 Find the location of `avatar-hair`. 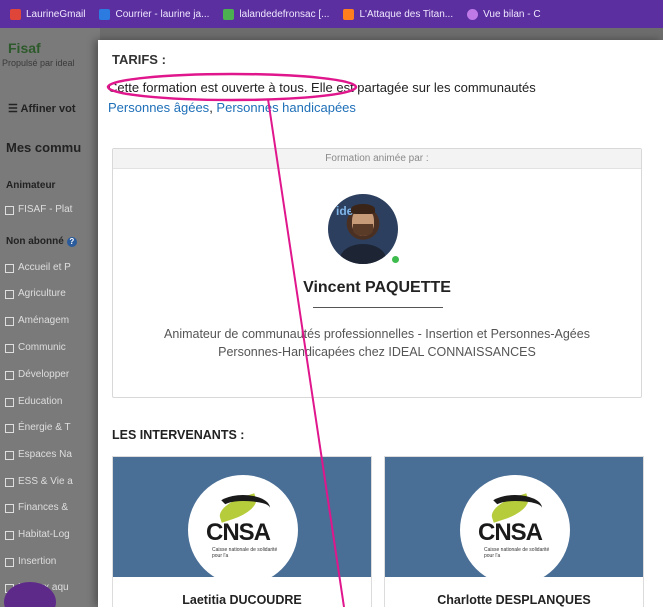

avatar-hair is located at coordinates (363, 209).